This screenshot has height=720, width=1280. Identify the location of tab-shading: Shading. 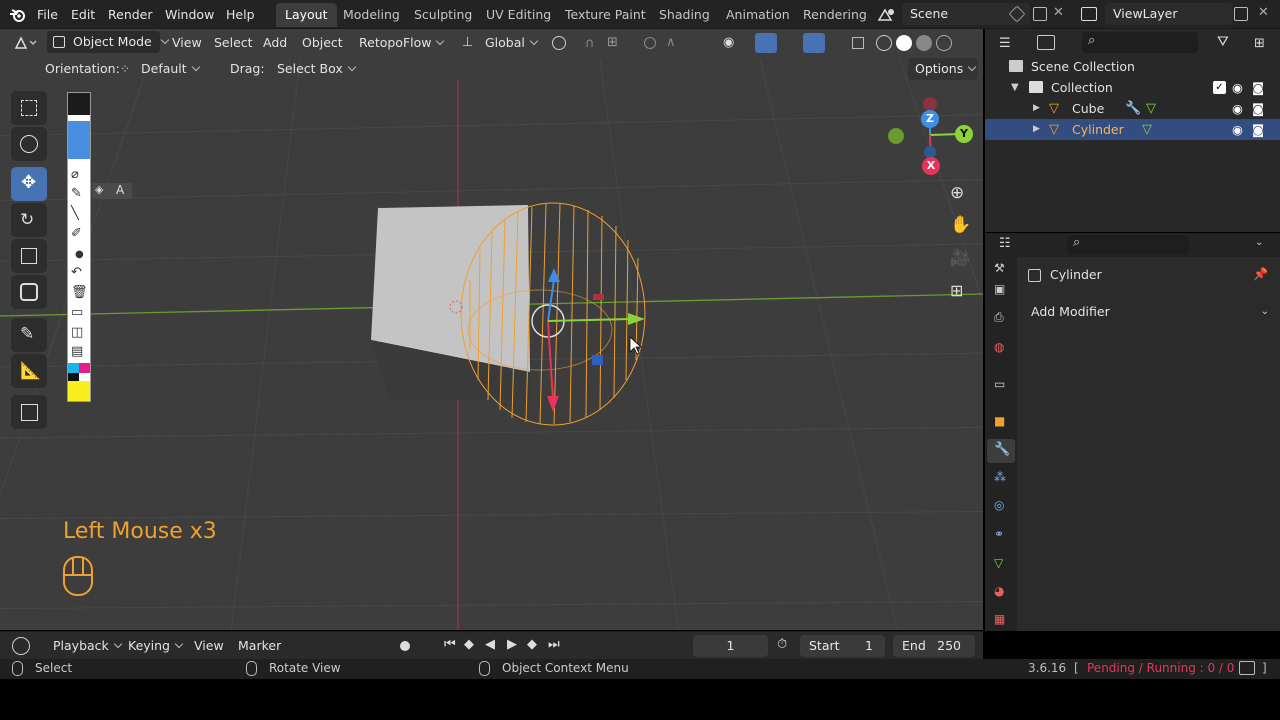
(684, 15).